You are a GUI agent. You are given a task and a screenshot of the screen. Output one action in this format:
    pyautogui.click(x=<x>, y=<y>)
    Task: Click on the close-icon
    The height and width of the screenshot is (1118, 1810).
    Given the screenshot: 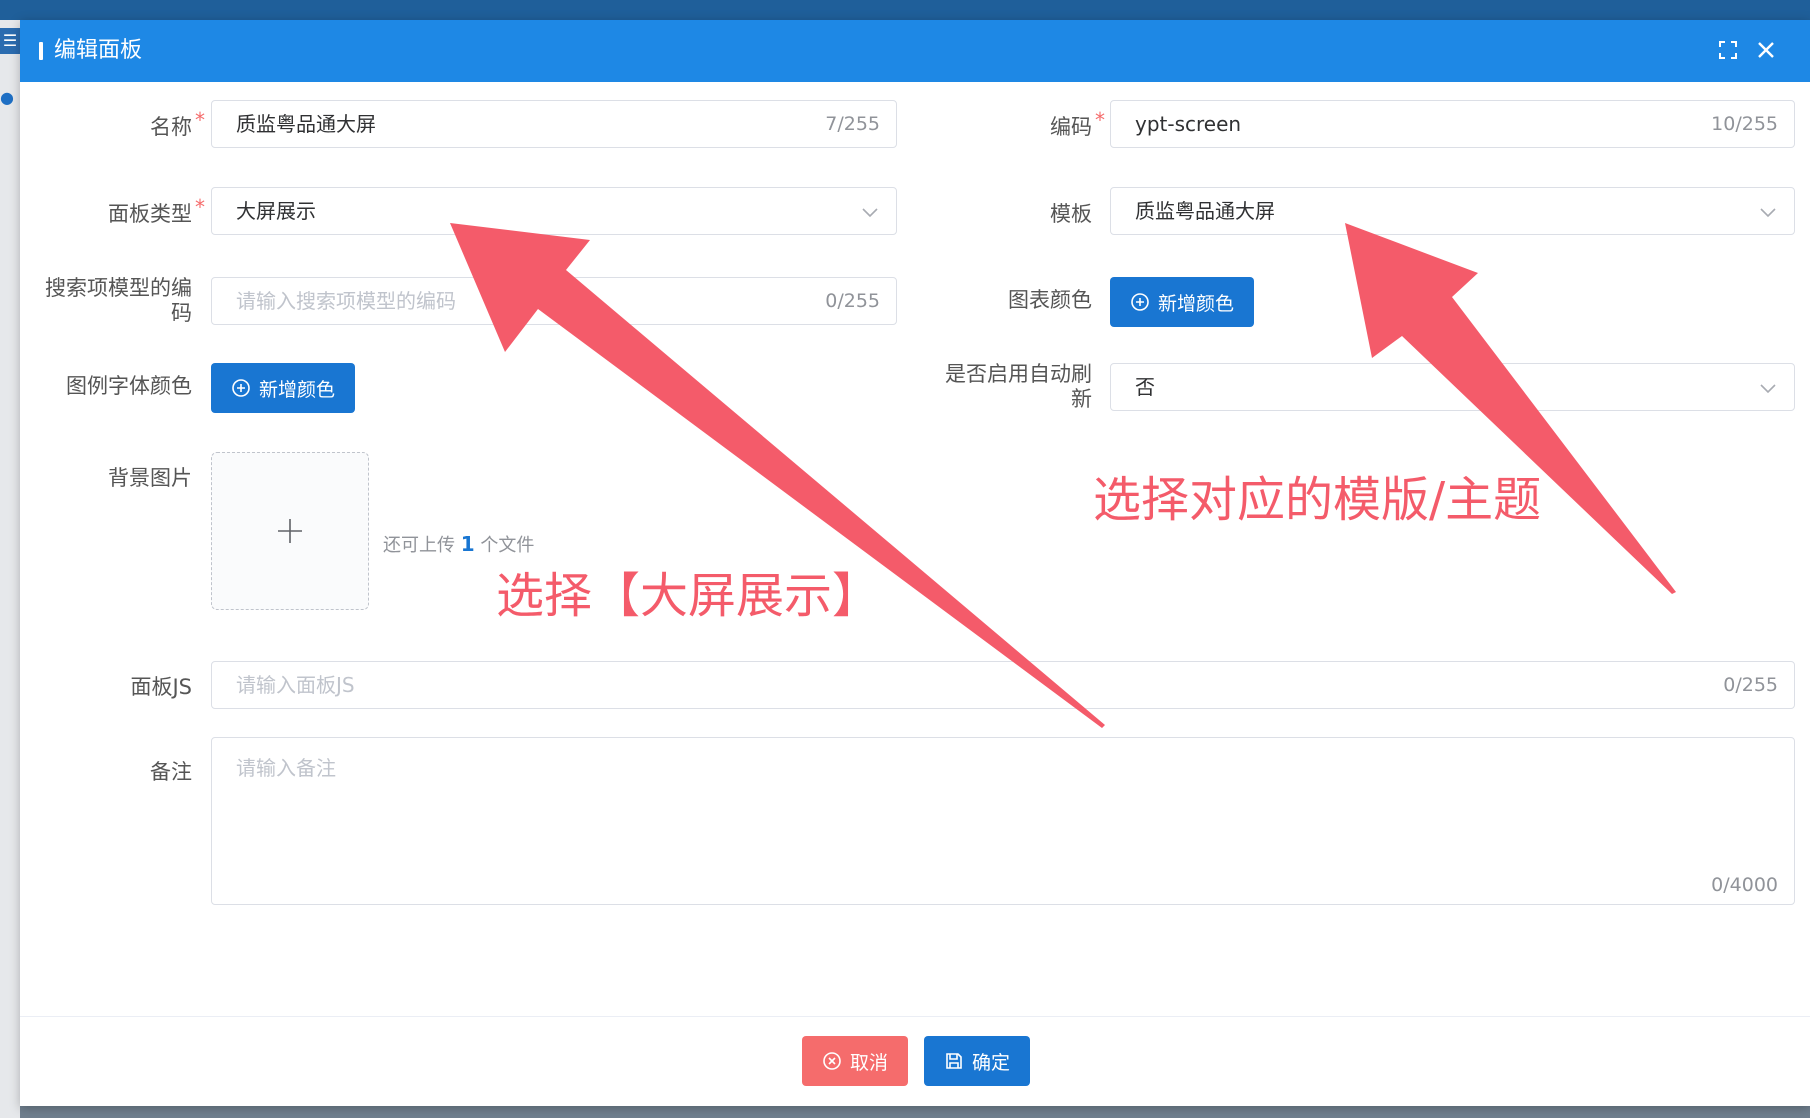 What is the action you would take?
    pyautogui.click(x=1766, y=50)
    